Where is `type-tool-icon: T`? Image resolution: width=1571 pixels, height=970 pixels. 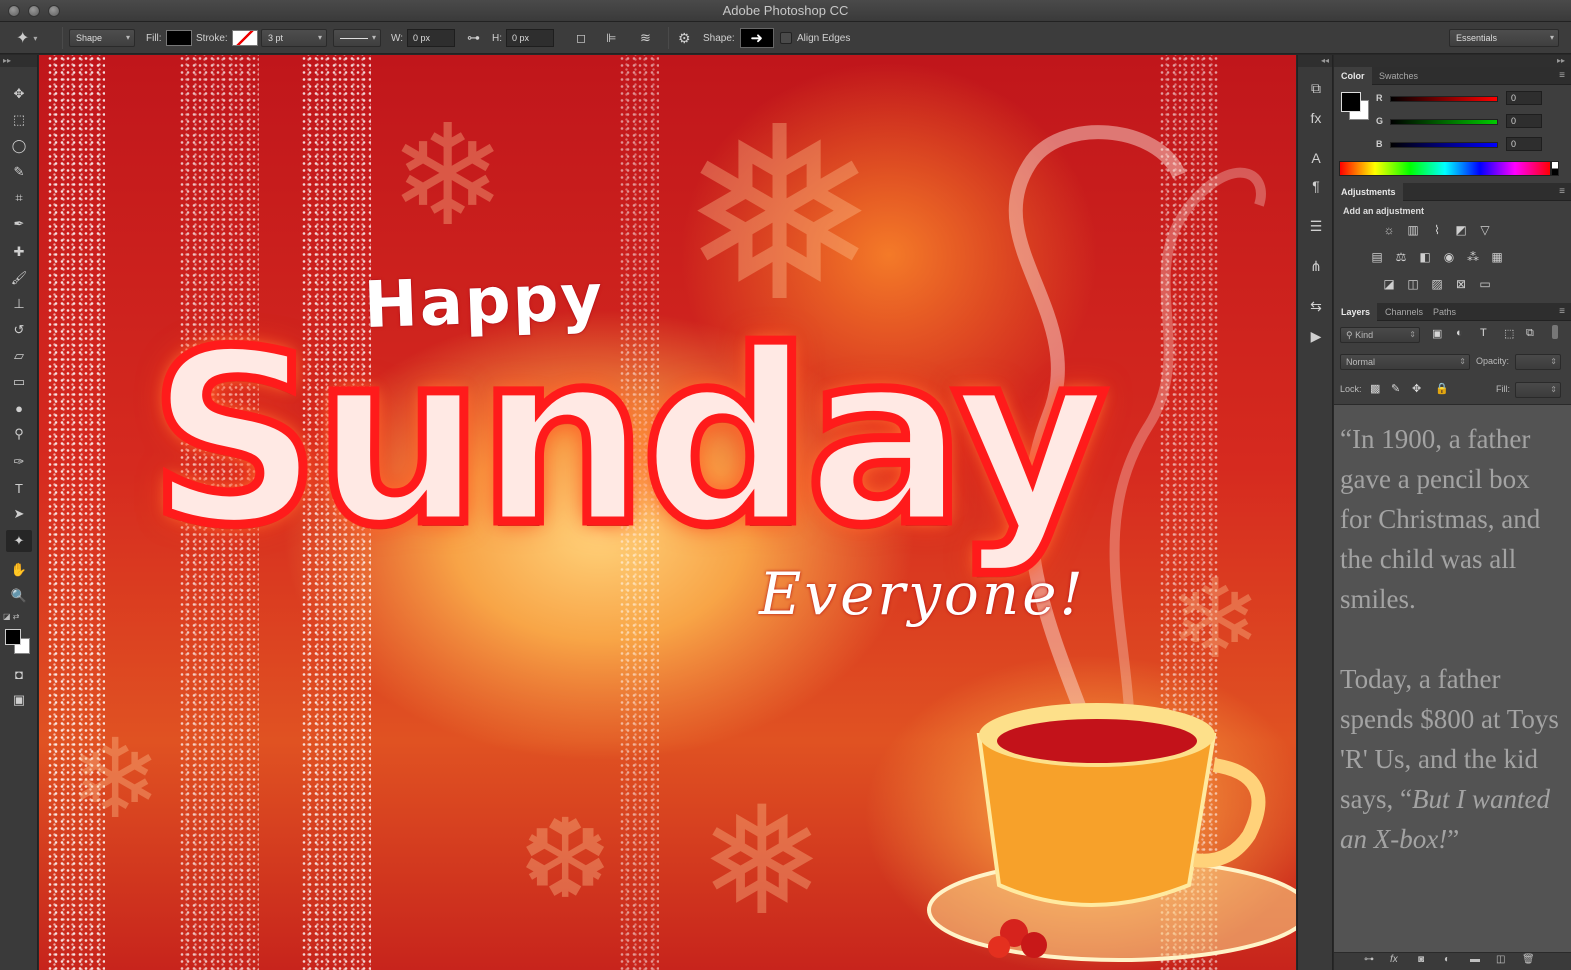 type-tool-icon: T is located at coordinates (19, 488).